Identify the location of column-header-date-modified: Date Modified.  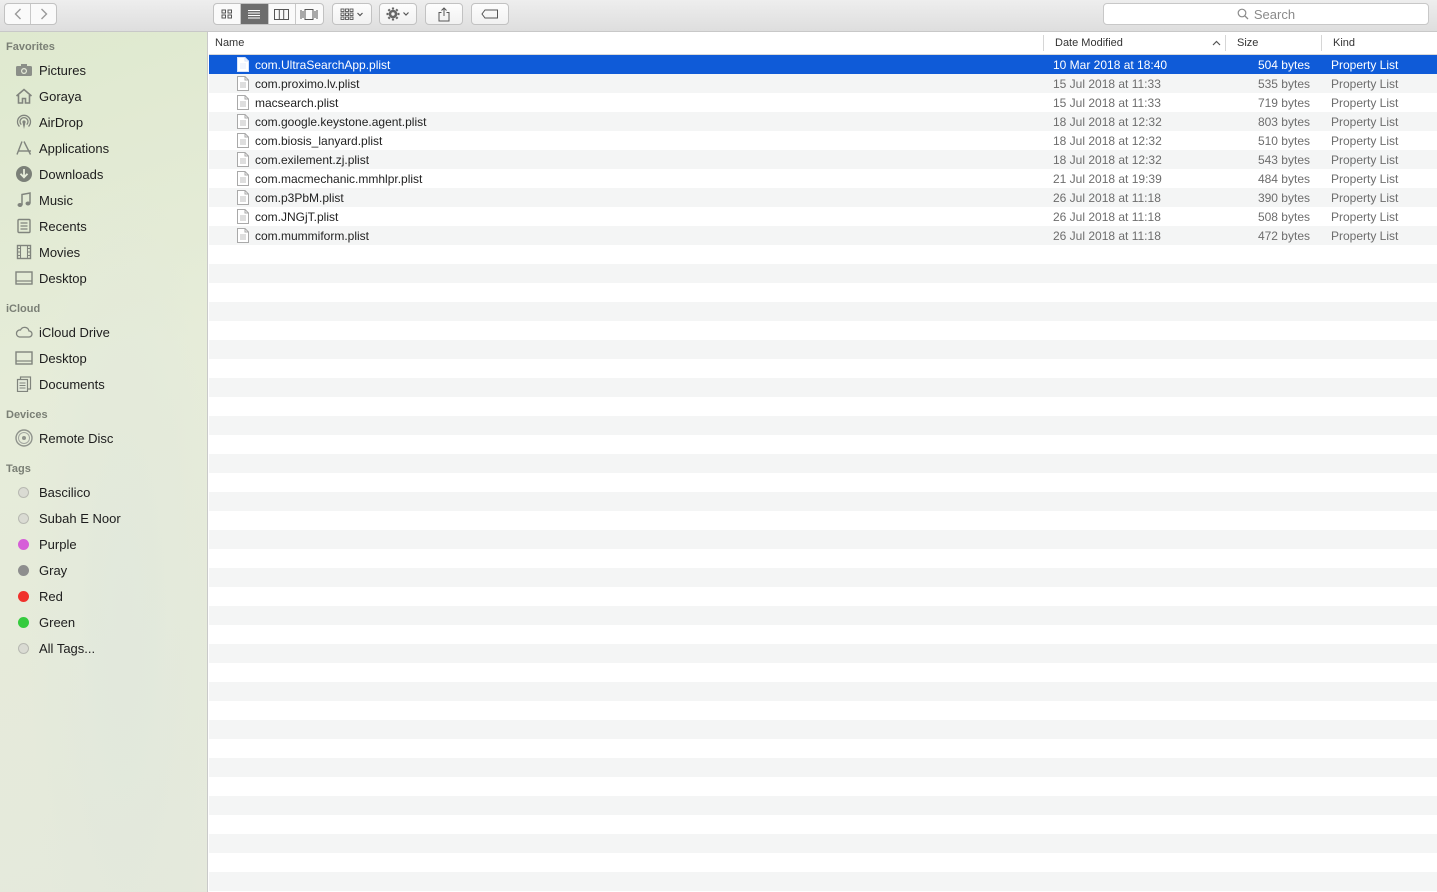
(1140, 43).